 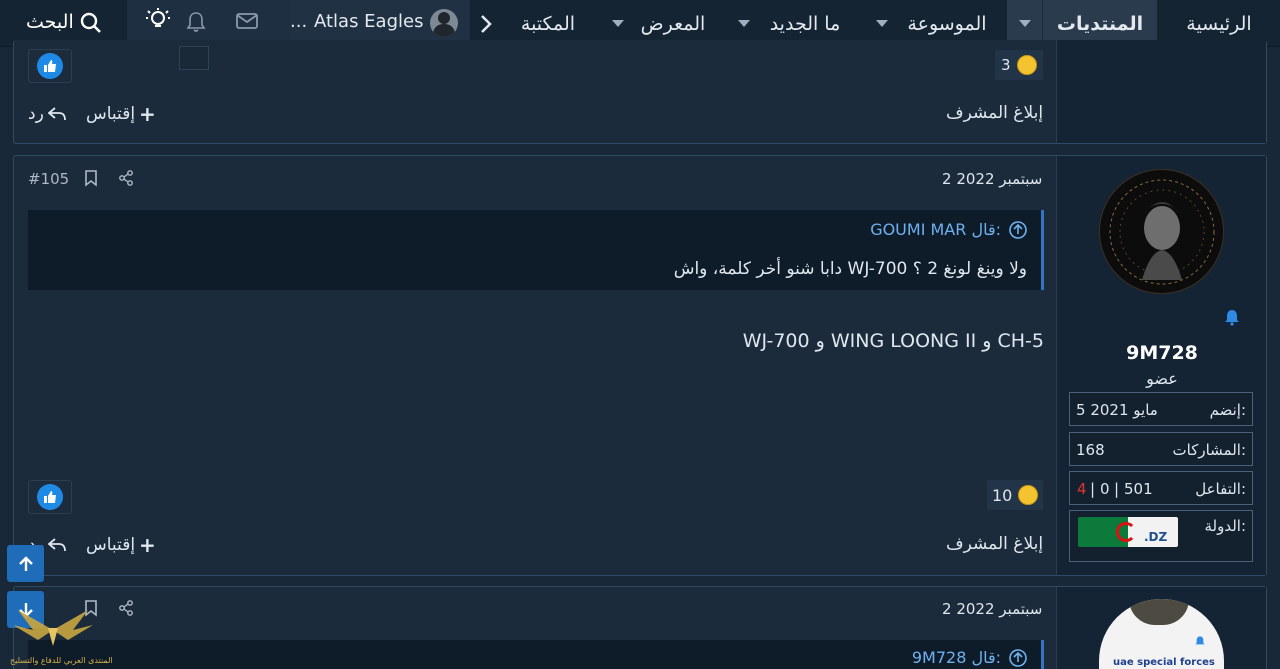 I want to click on nav-whats-new-label: ما الجديد, so click(x=805, y=23).